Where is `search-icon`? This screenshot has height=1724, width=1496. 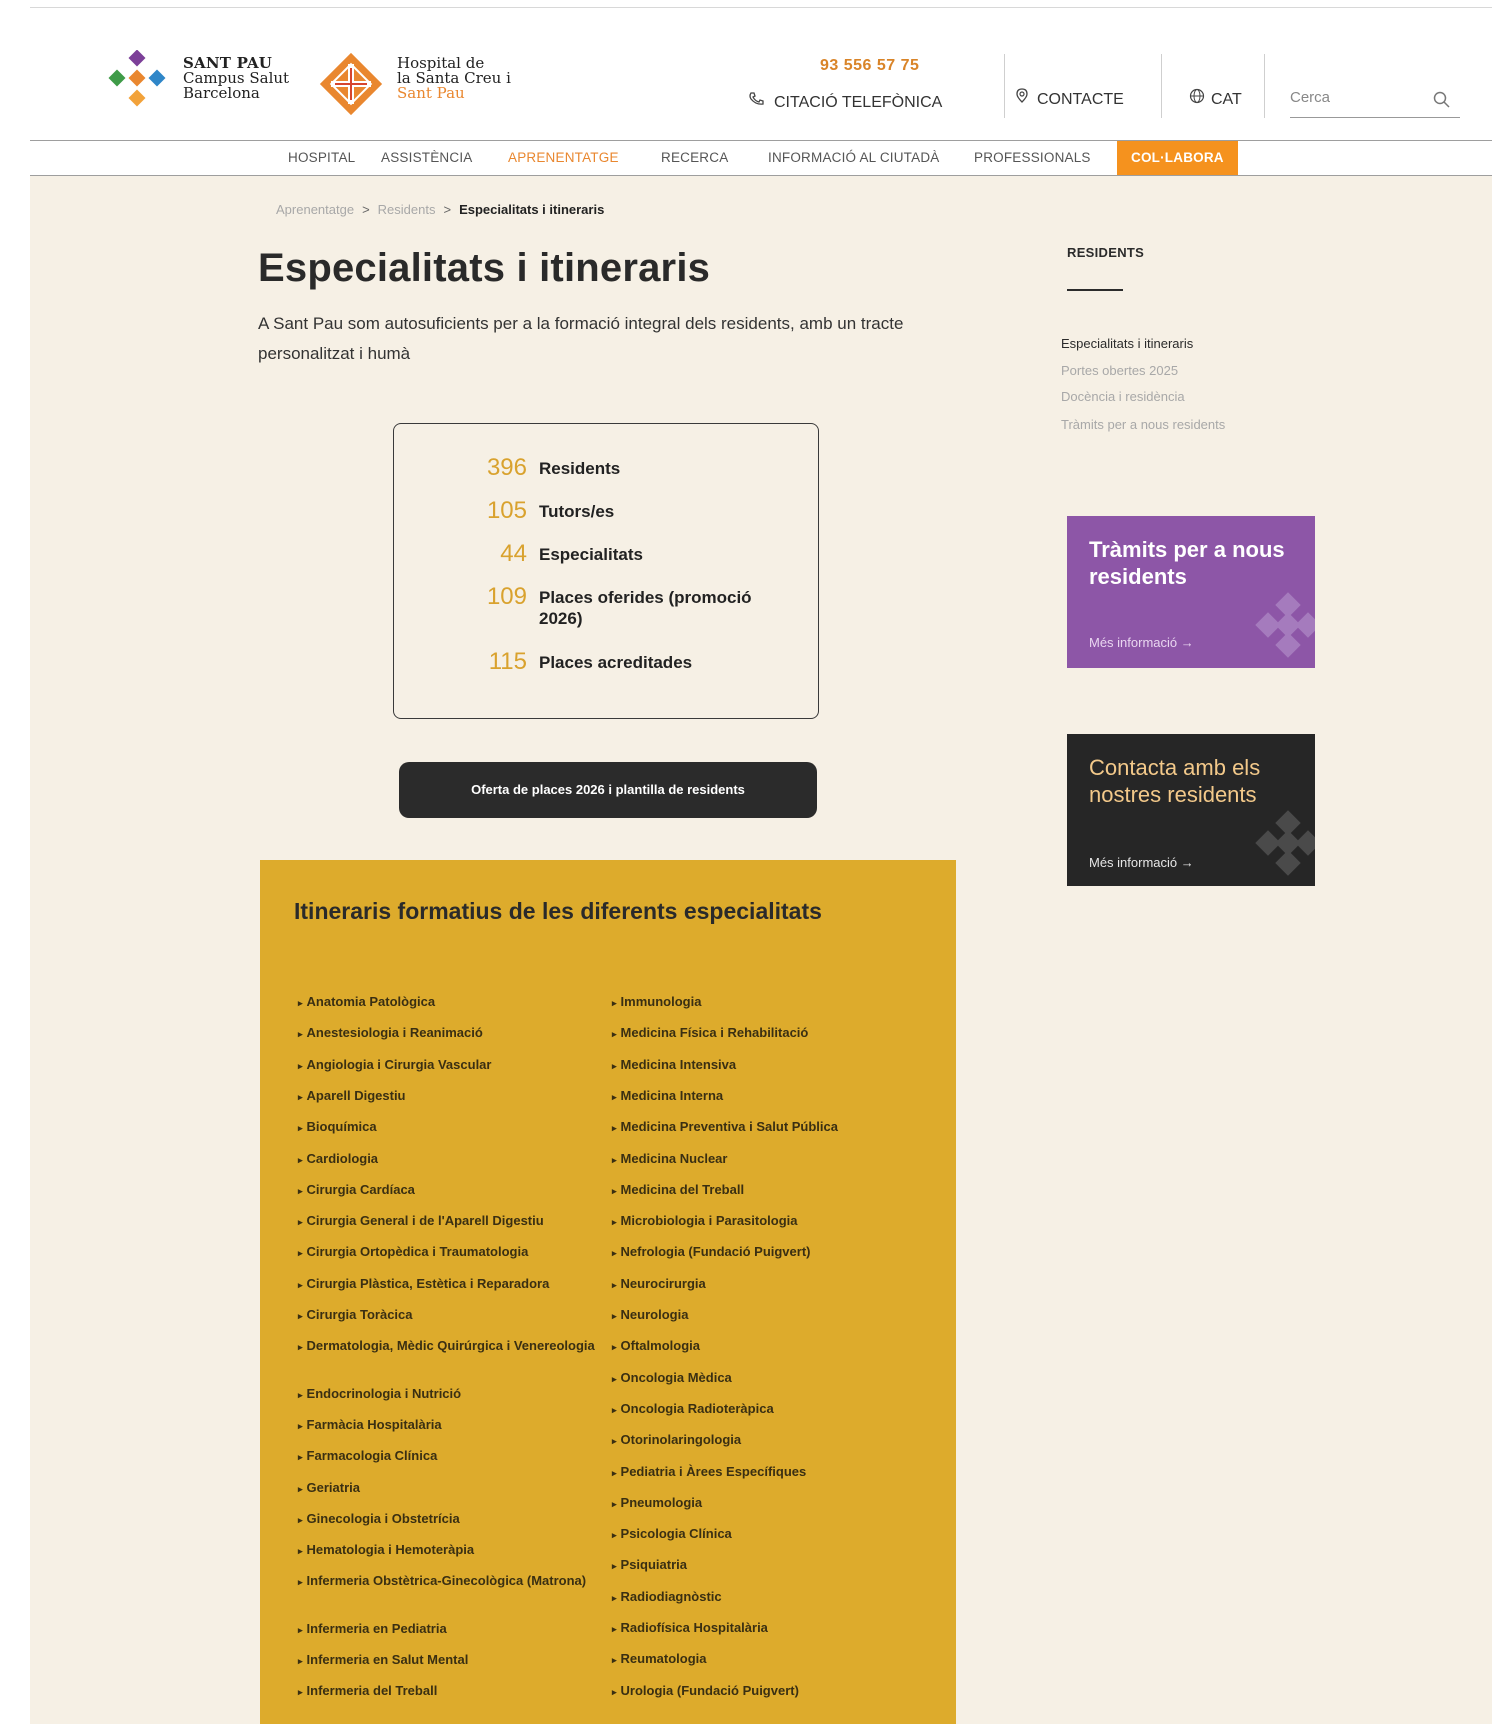 search-icon is located at coordinates (1442, 100).